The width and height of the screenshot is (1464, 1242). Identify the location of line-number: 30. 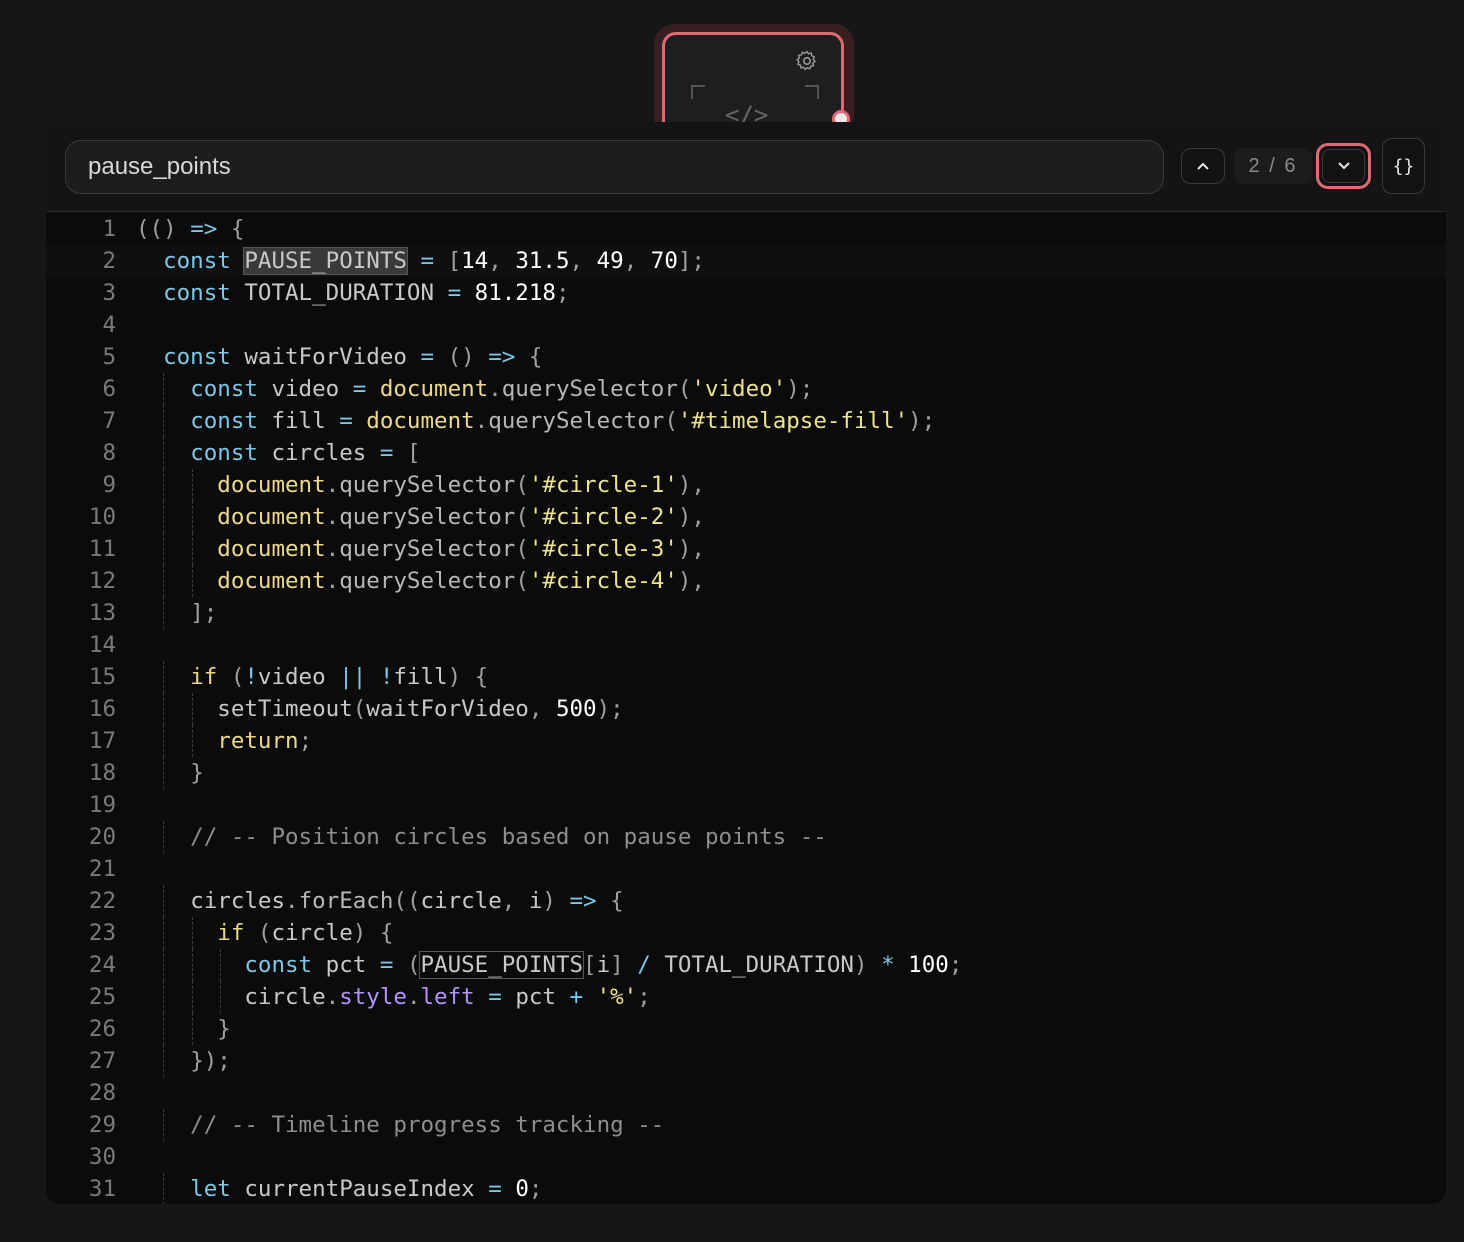
(102, 1157).